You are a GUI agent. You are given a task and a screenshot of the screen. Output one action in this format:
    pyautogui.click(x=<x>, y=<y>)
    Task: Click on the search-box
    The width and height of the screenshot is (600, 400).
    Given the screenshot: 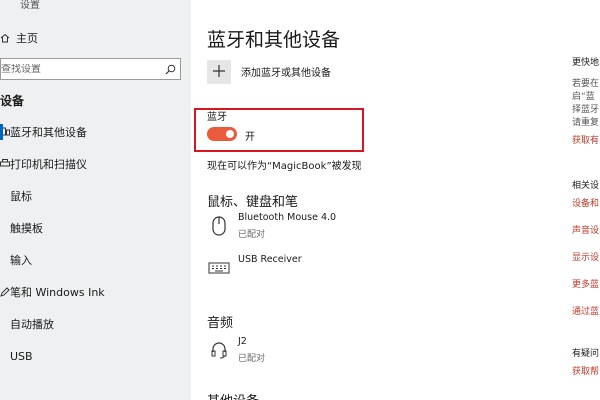 What is the action you would take?
    pyautogui.click(x=90, y=69)
    